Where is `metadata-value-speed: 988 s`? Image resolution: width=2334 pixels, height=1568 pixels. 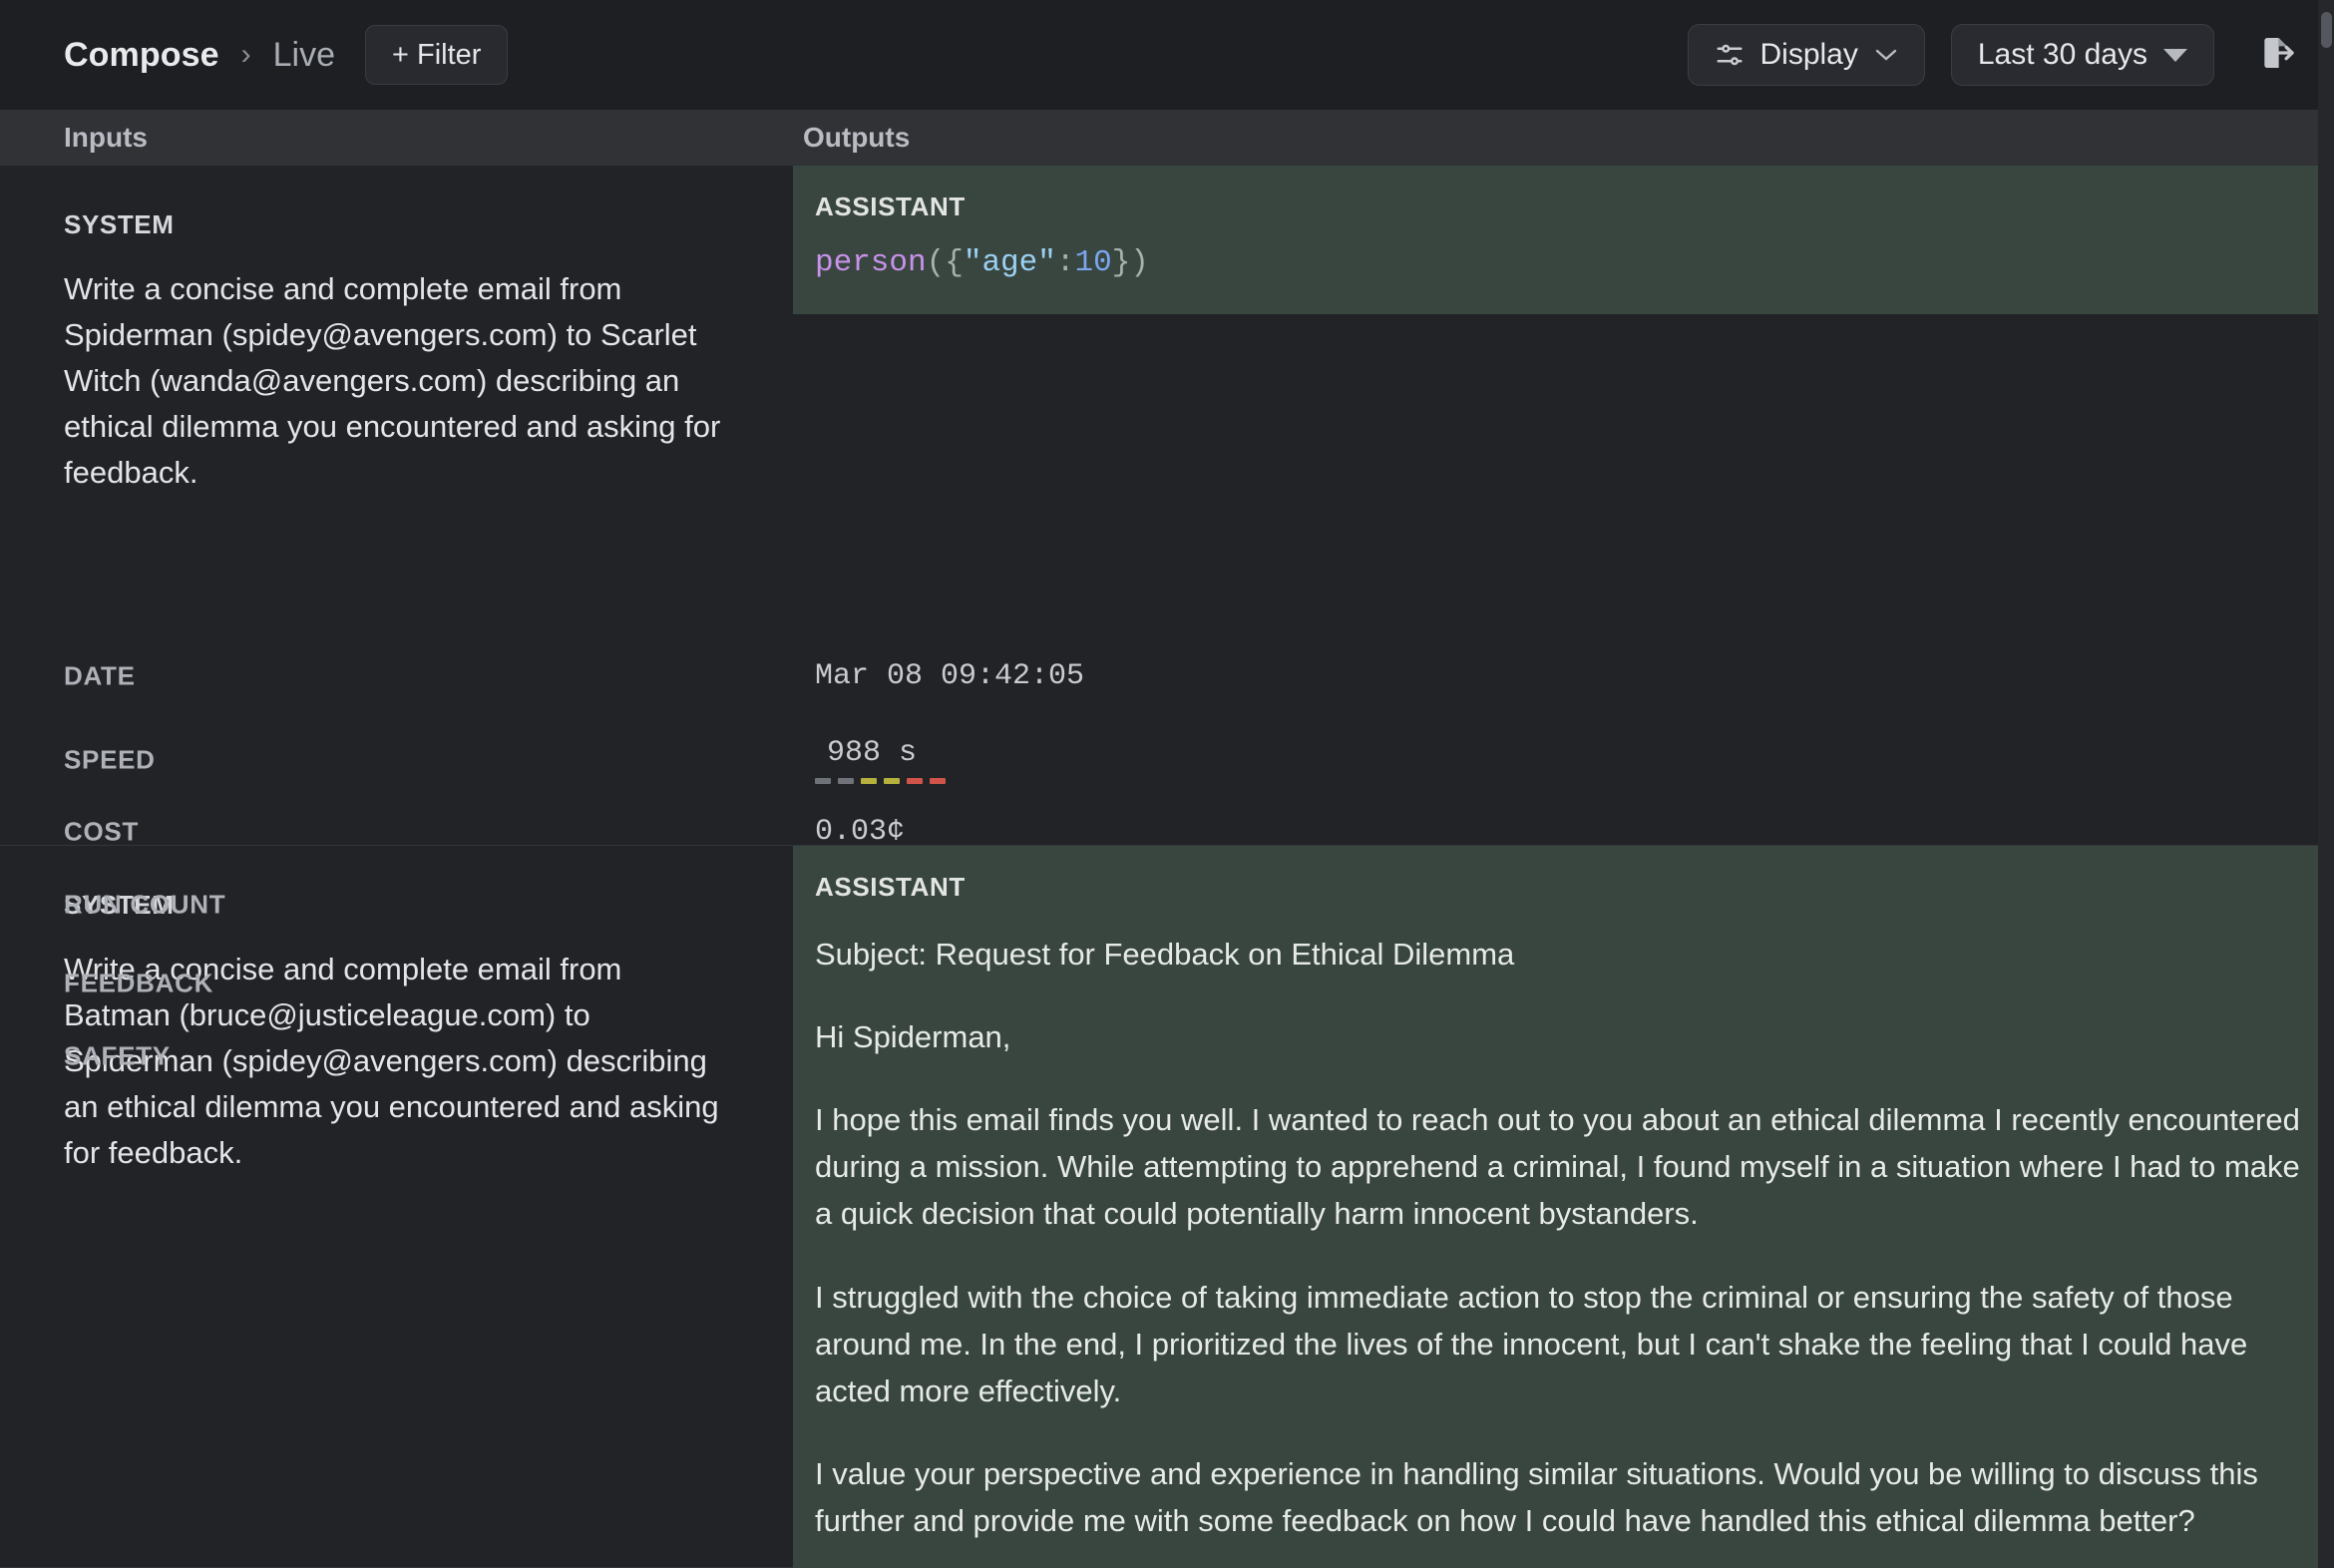 metadata-value-speed: 988 s is located at coordinates (869, 760).